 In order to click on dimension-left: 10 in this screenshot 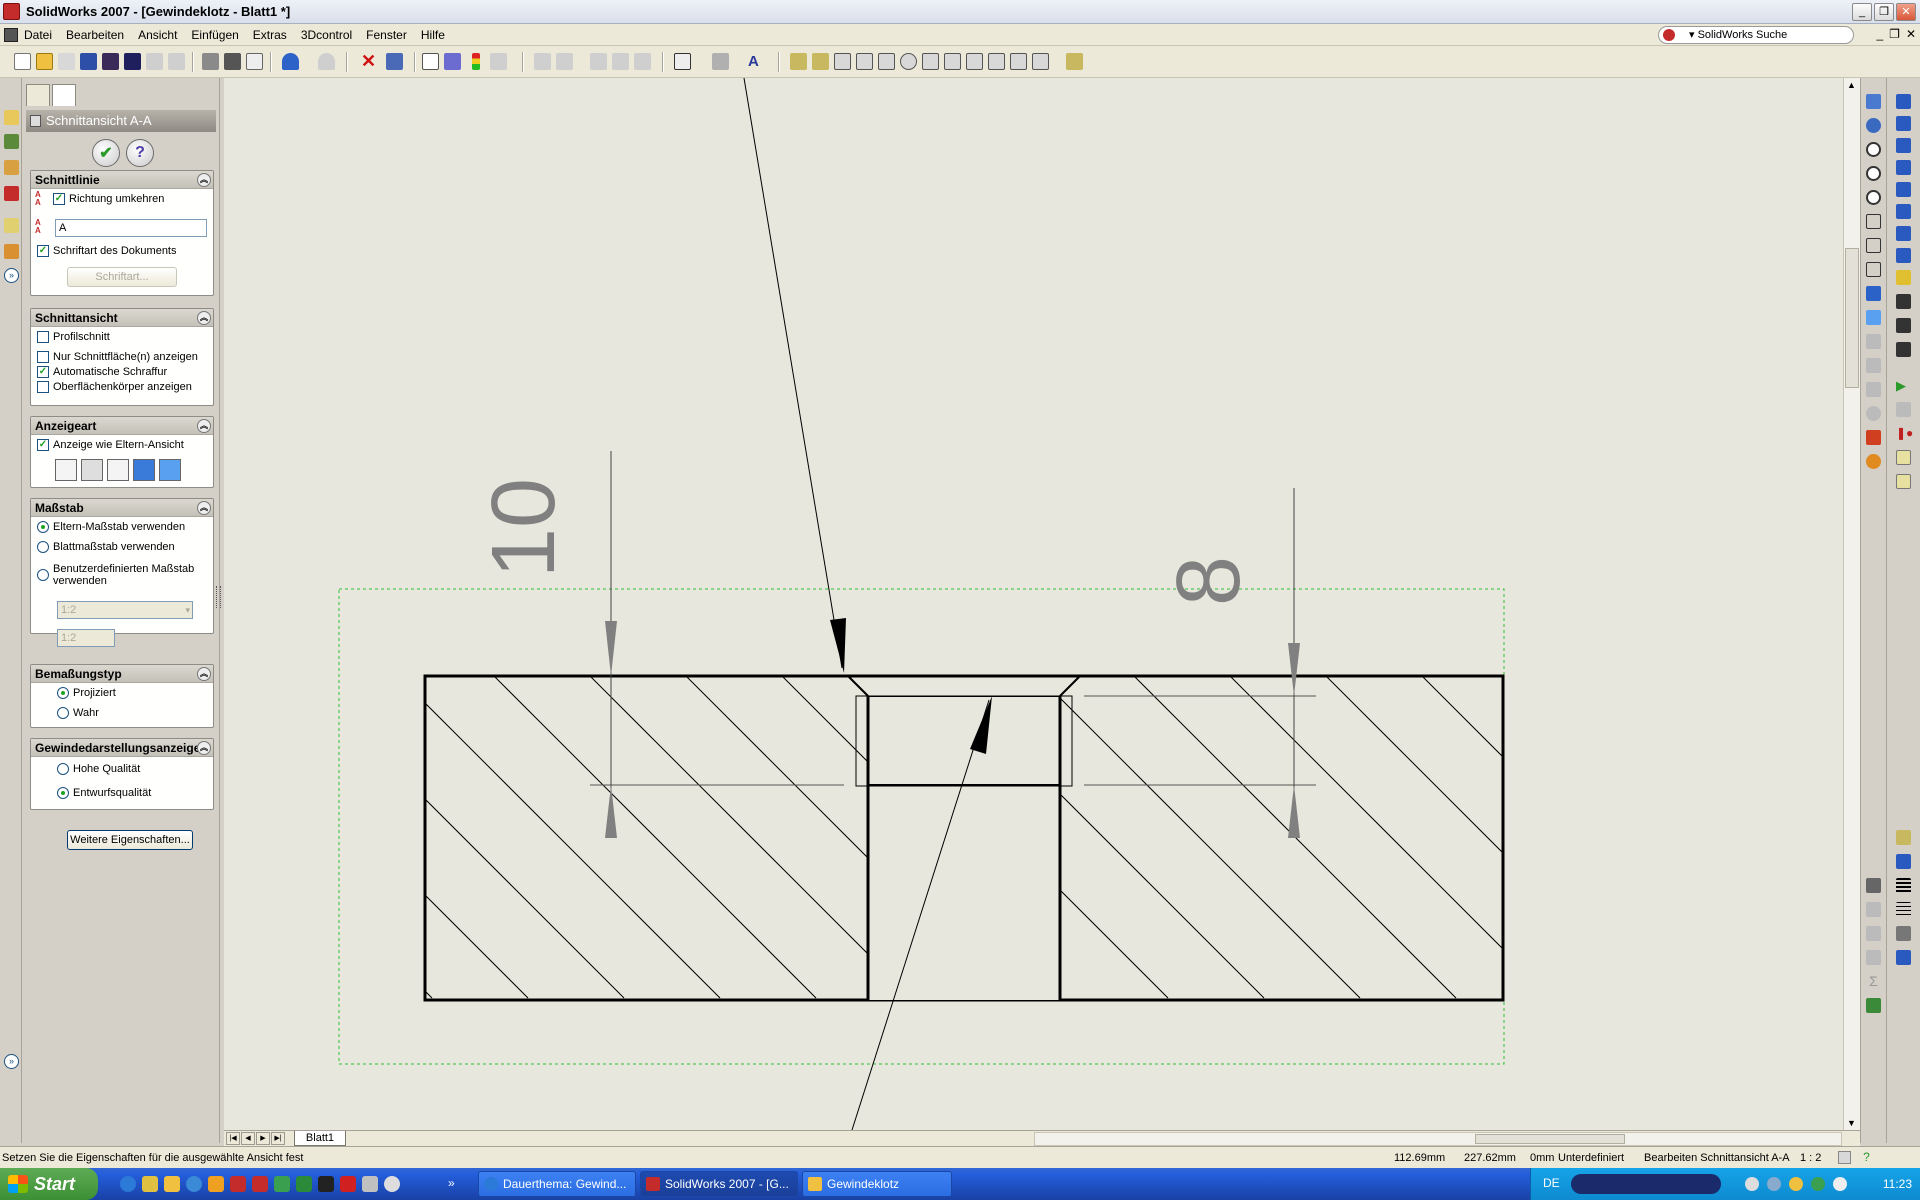, I will do `click(545, 644)`.